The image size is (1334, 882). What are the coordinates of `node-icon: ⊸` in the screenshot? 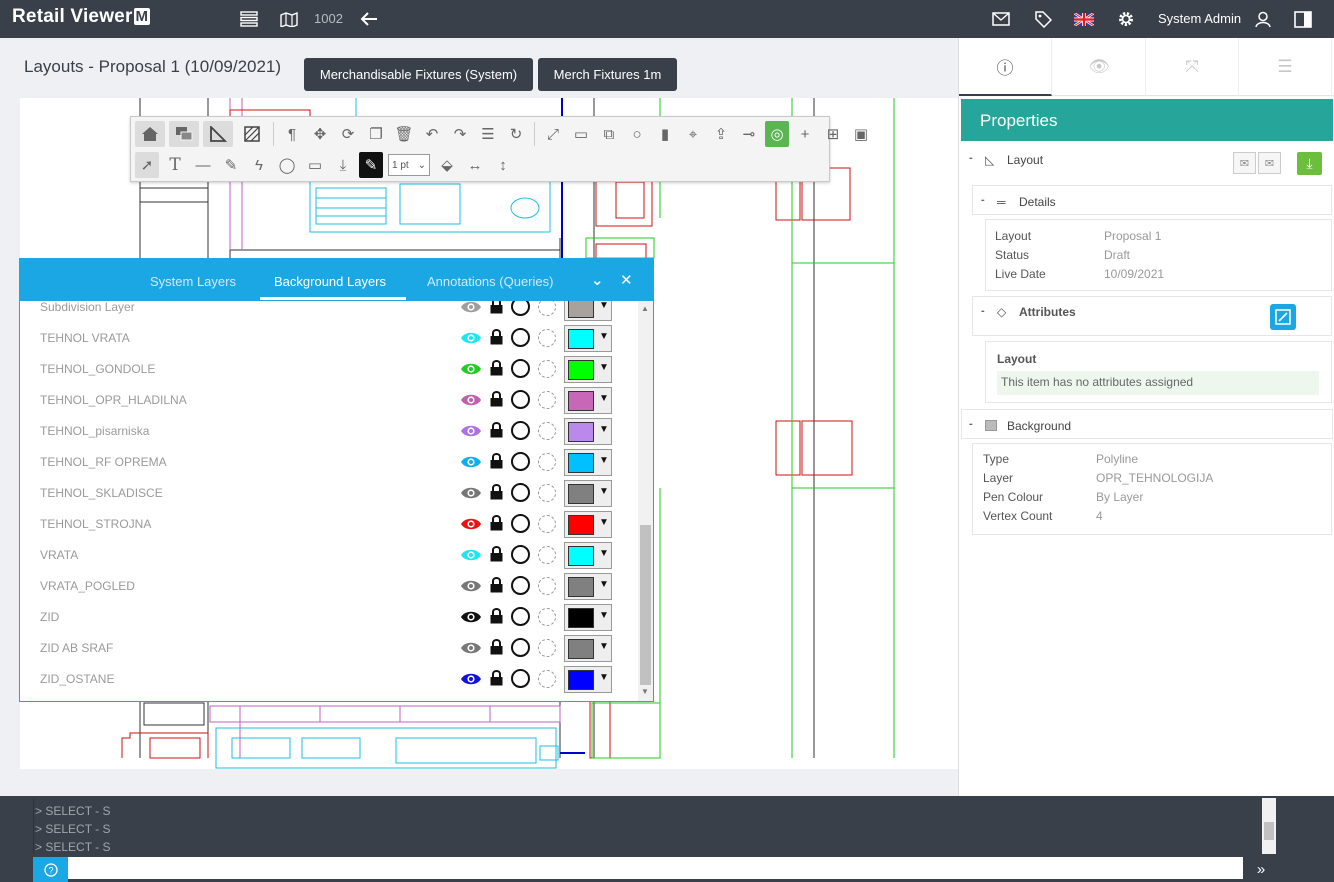 It's located at (749, 134).